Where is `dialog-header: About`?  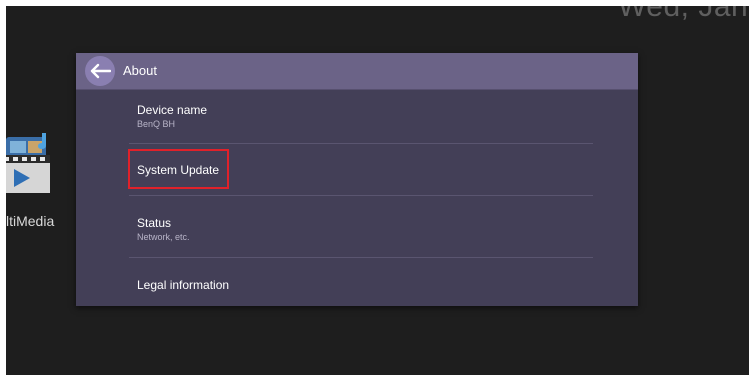
dialog-header: About is located at coordinates (357, 71).